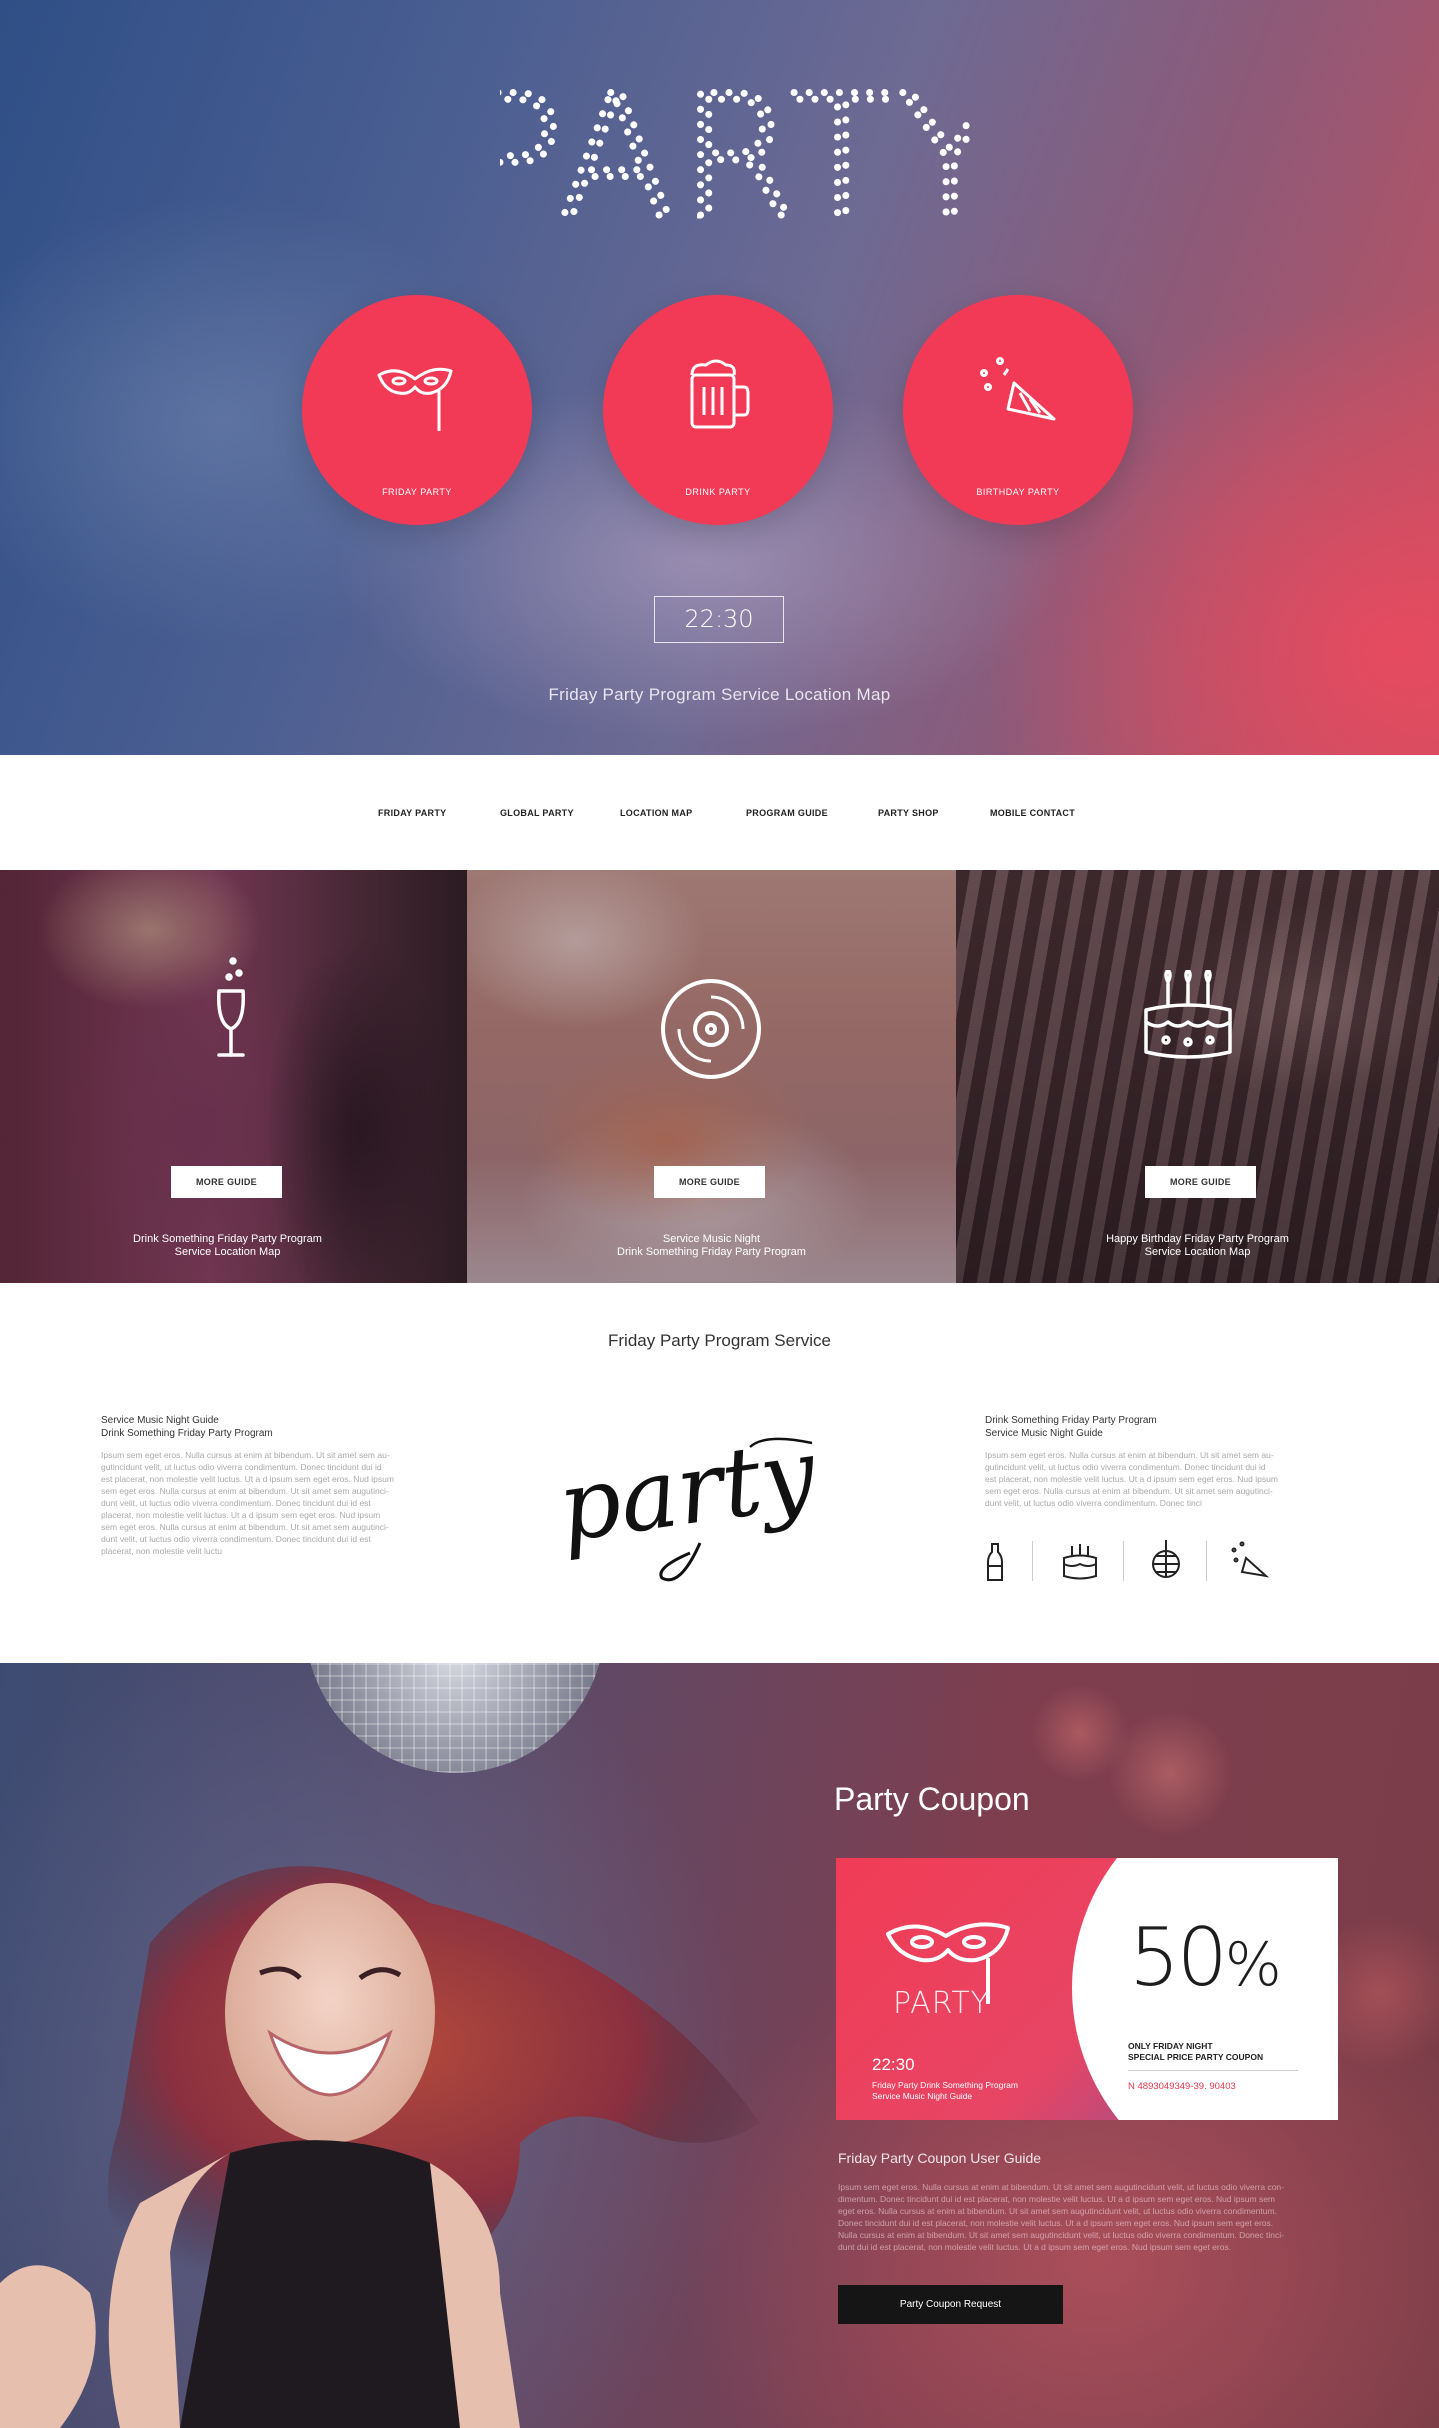 This screenshot has height=2428, width=1439. What do you see at coordinates (537, 813) in the screenshot?
I see `nav-global-party: GLOBAL PARTY` at bounding box center [537, 813].